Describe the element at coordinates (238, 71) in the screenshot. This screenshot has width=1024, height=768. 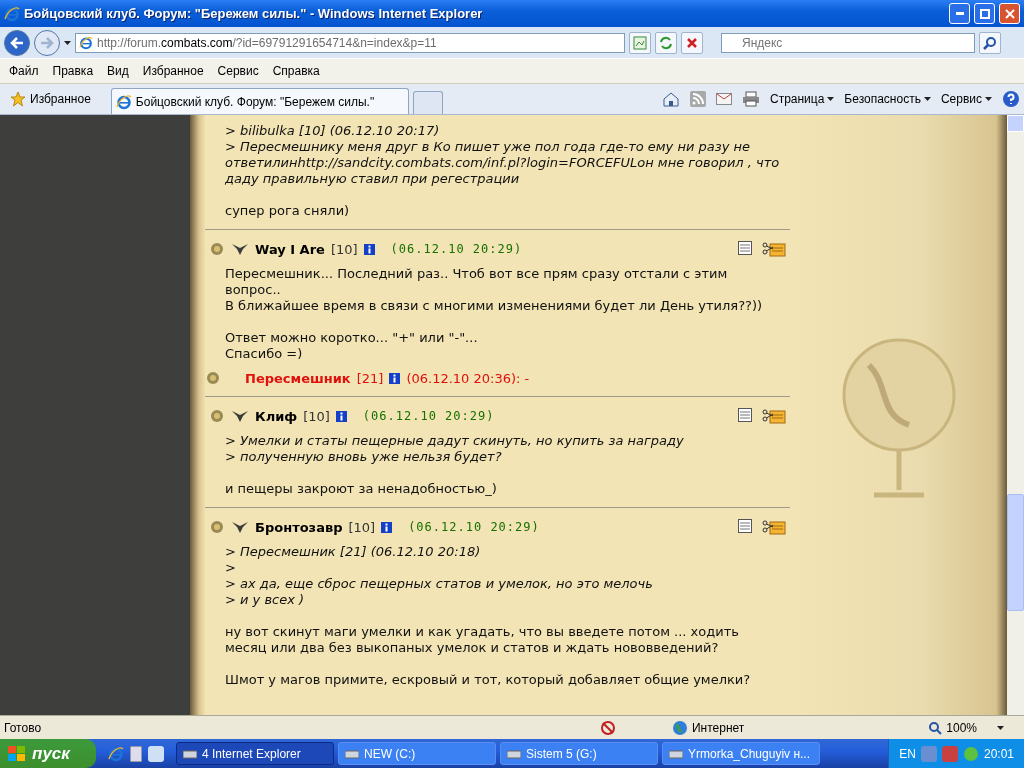
I see `menu-item: Сервис` at that location.